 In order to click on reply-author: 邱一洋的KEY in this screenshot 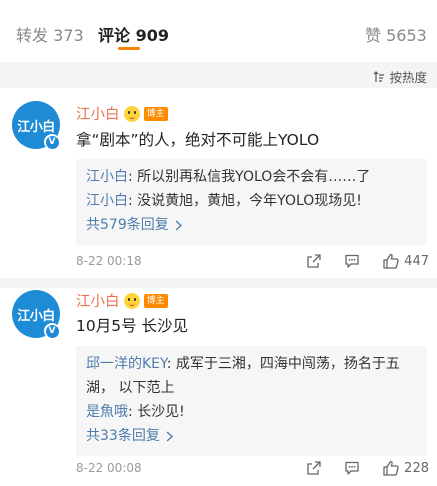, I will do `click(126, 364)`.